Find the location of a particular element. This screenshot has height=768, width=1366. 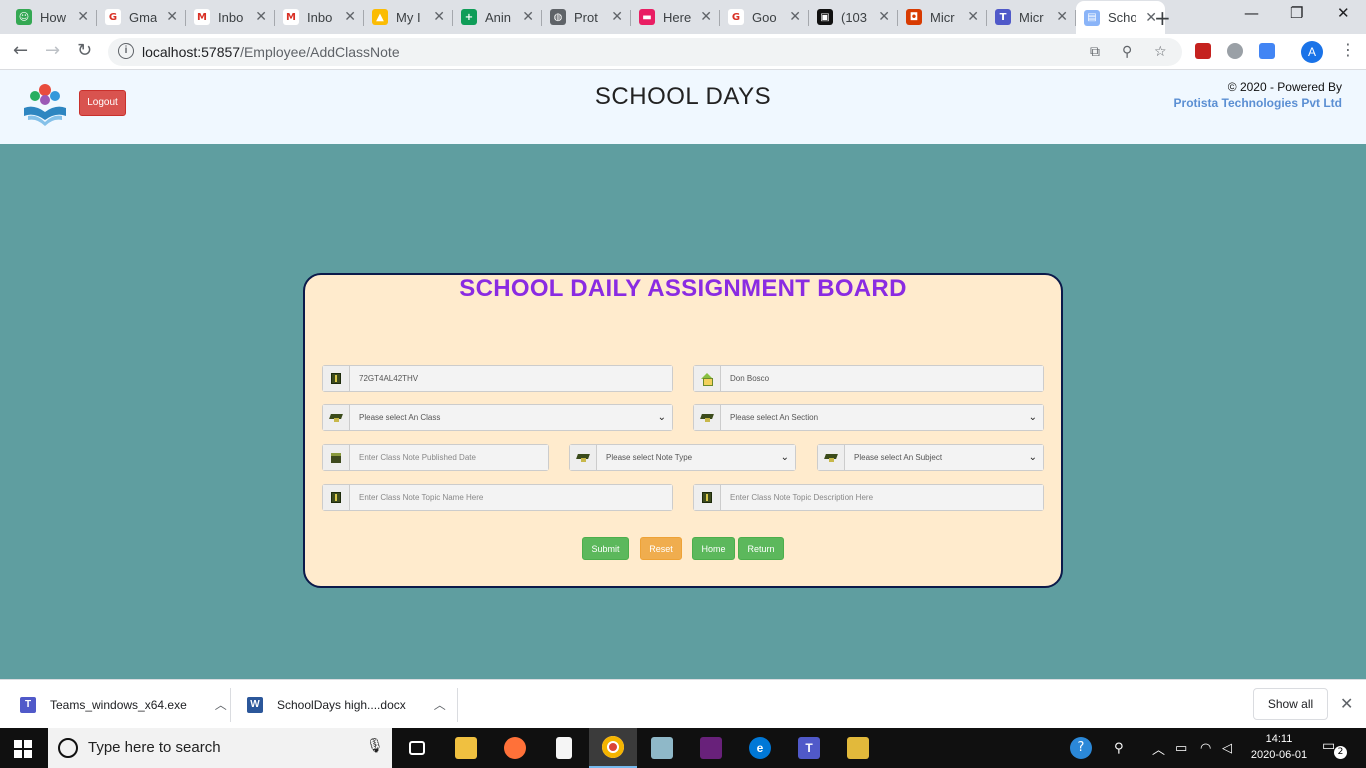

browser-menu-icon: ⋮ is located at coordinates (1348, 49).